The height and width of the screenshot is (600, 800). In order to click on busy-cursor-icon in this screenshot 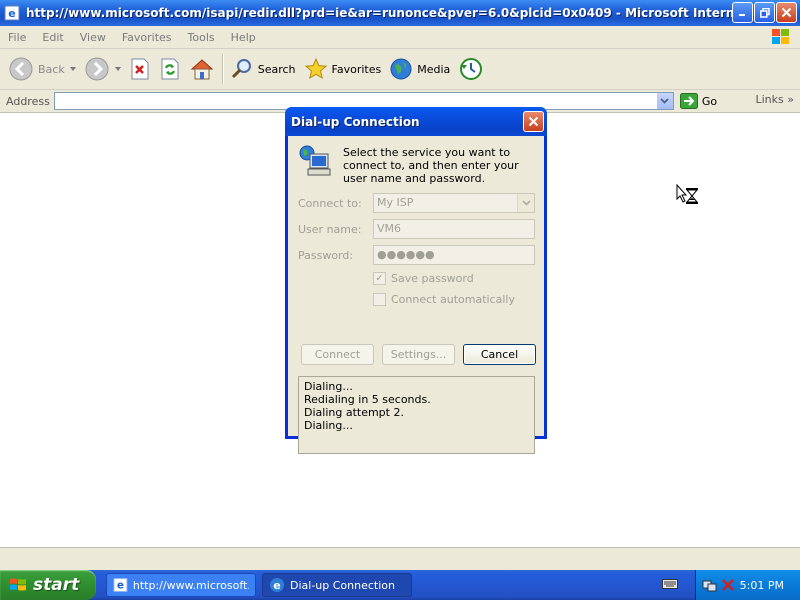, I will do `click(687, 194)`.